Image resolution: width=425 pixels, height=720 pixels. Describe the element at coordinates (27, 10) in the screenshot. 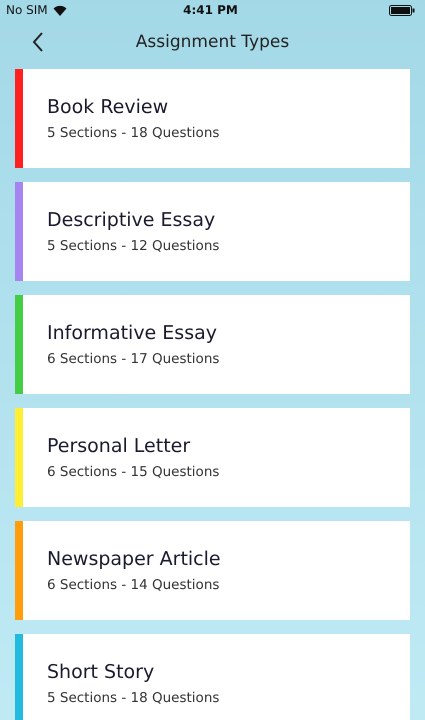

I see `carrier-text: No SIM` at that location.